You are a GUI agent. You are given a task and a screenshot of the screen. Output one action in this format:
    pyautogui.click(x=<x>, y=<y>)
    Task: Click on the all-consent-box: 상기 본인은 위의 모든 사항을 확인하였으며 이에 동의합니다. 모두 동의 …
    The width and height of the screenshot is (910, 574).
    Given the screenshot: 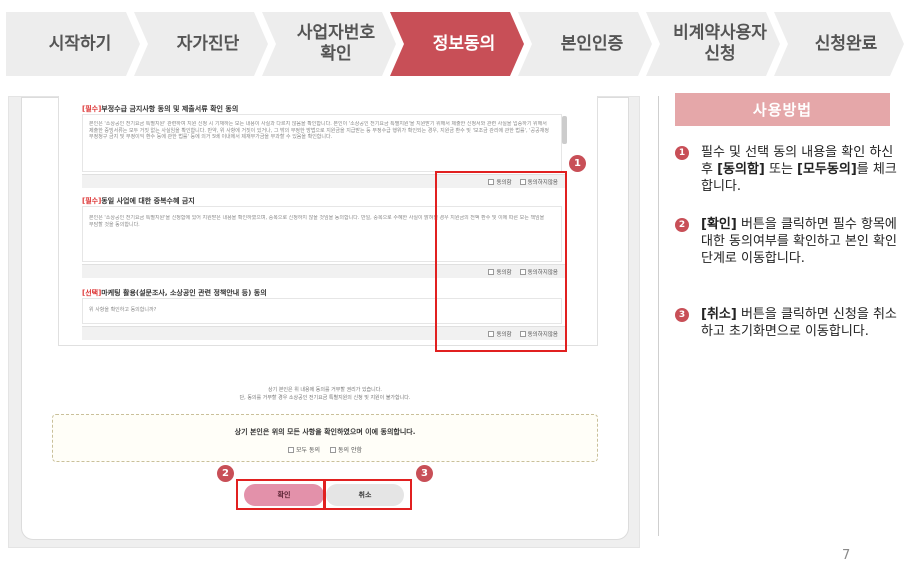 What is the action you would take?
    pyautogui.click(x=325, y=438)
    